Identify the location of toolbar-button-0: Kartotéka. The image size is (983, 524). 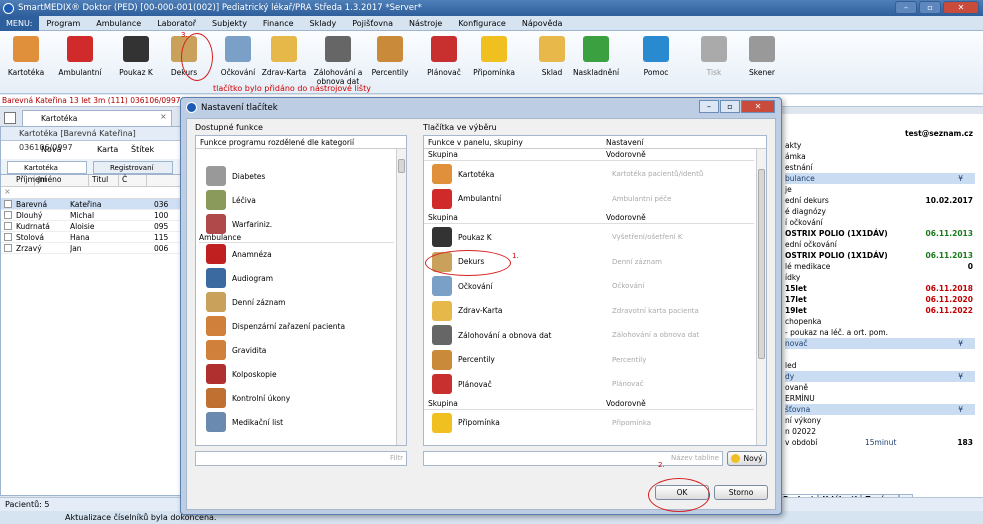
(26, 55).